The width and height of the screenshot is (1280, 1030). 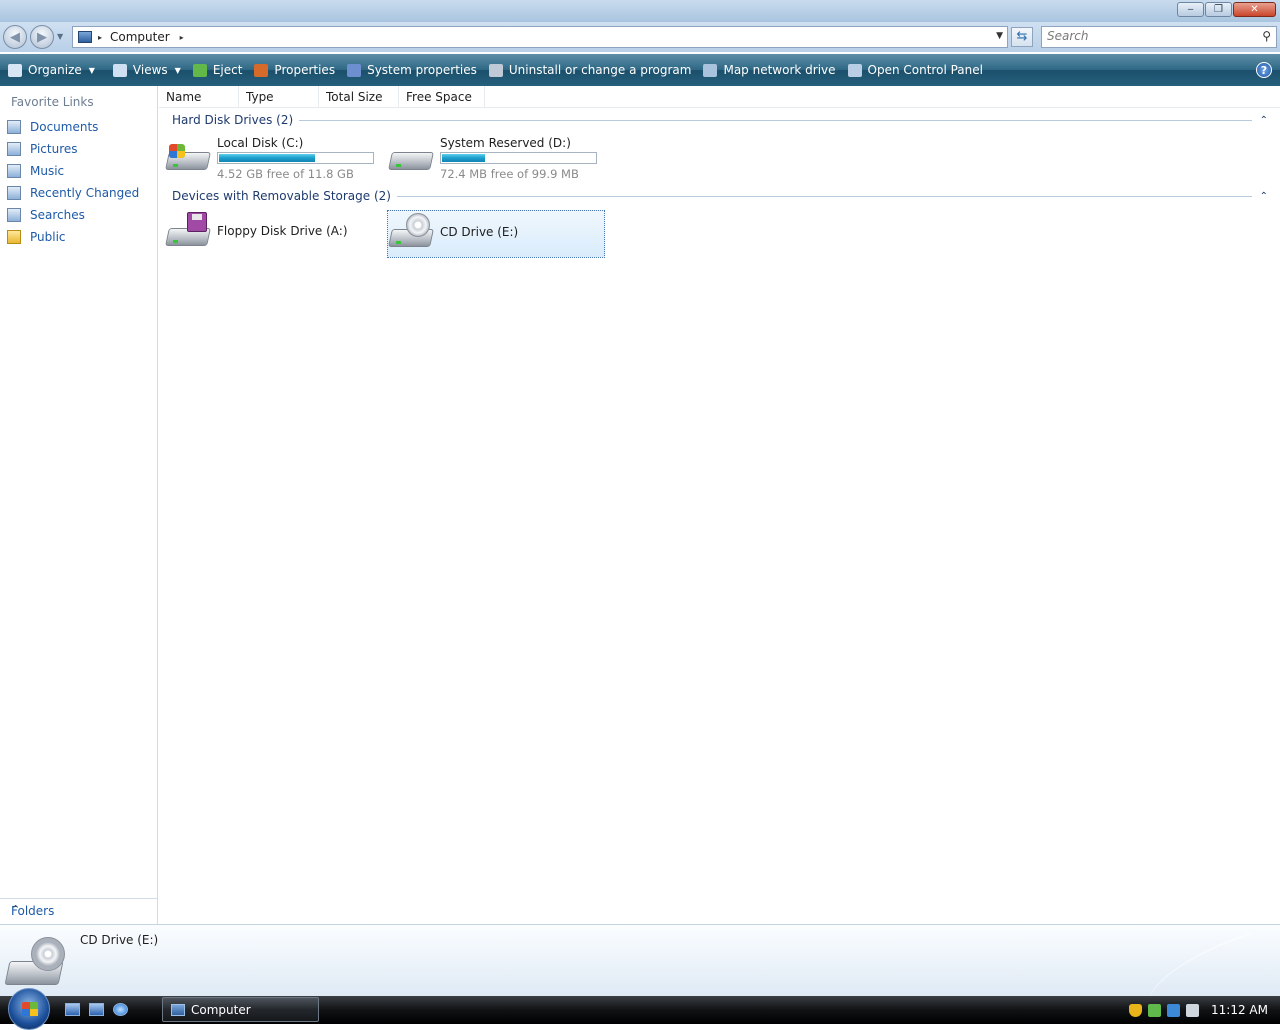 What do you see at coordinates (354, 70) in the screenshot?
I see `system-properties-icon` at bounding box center [354, 70].